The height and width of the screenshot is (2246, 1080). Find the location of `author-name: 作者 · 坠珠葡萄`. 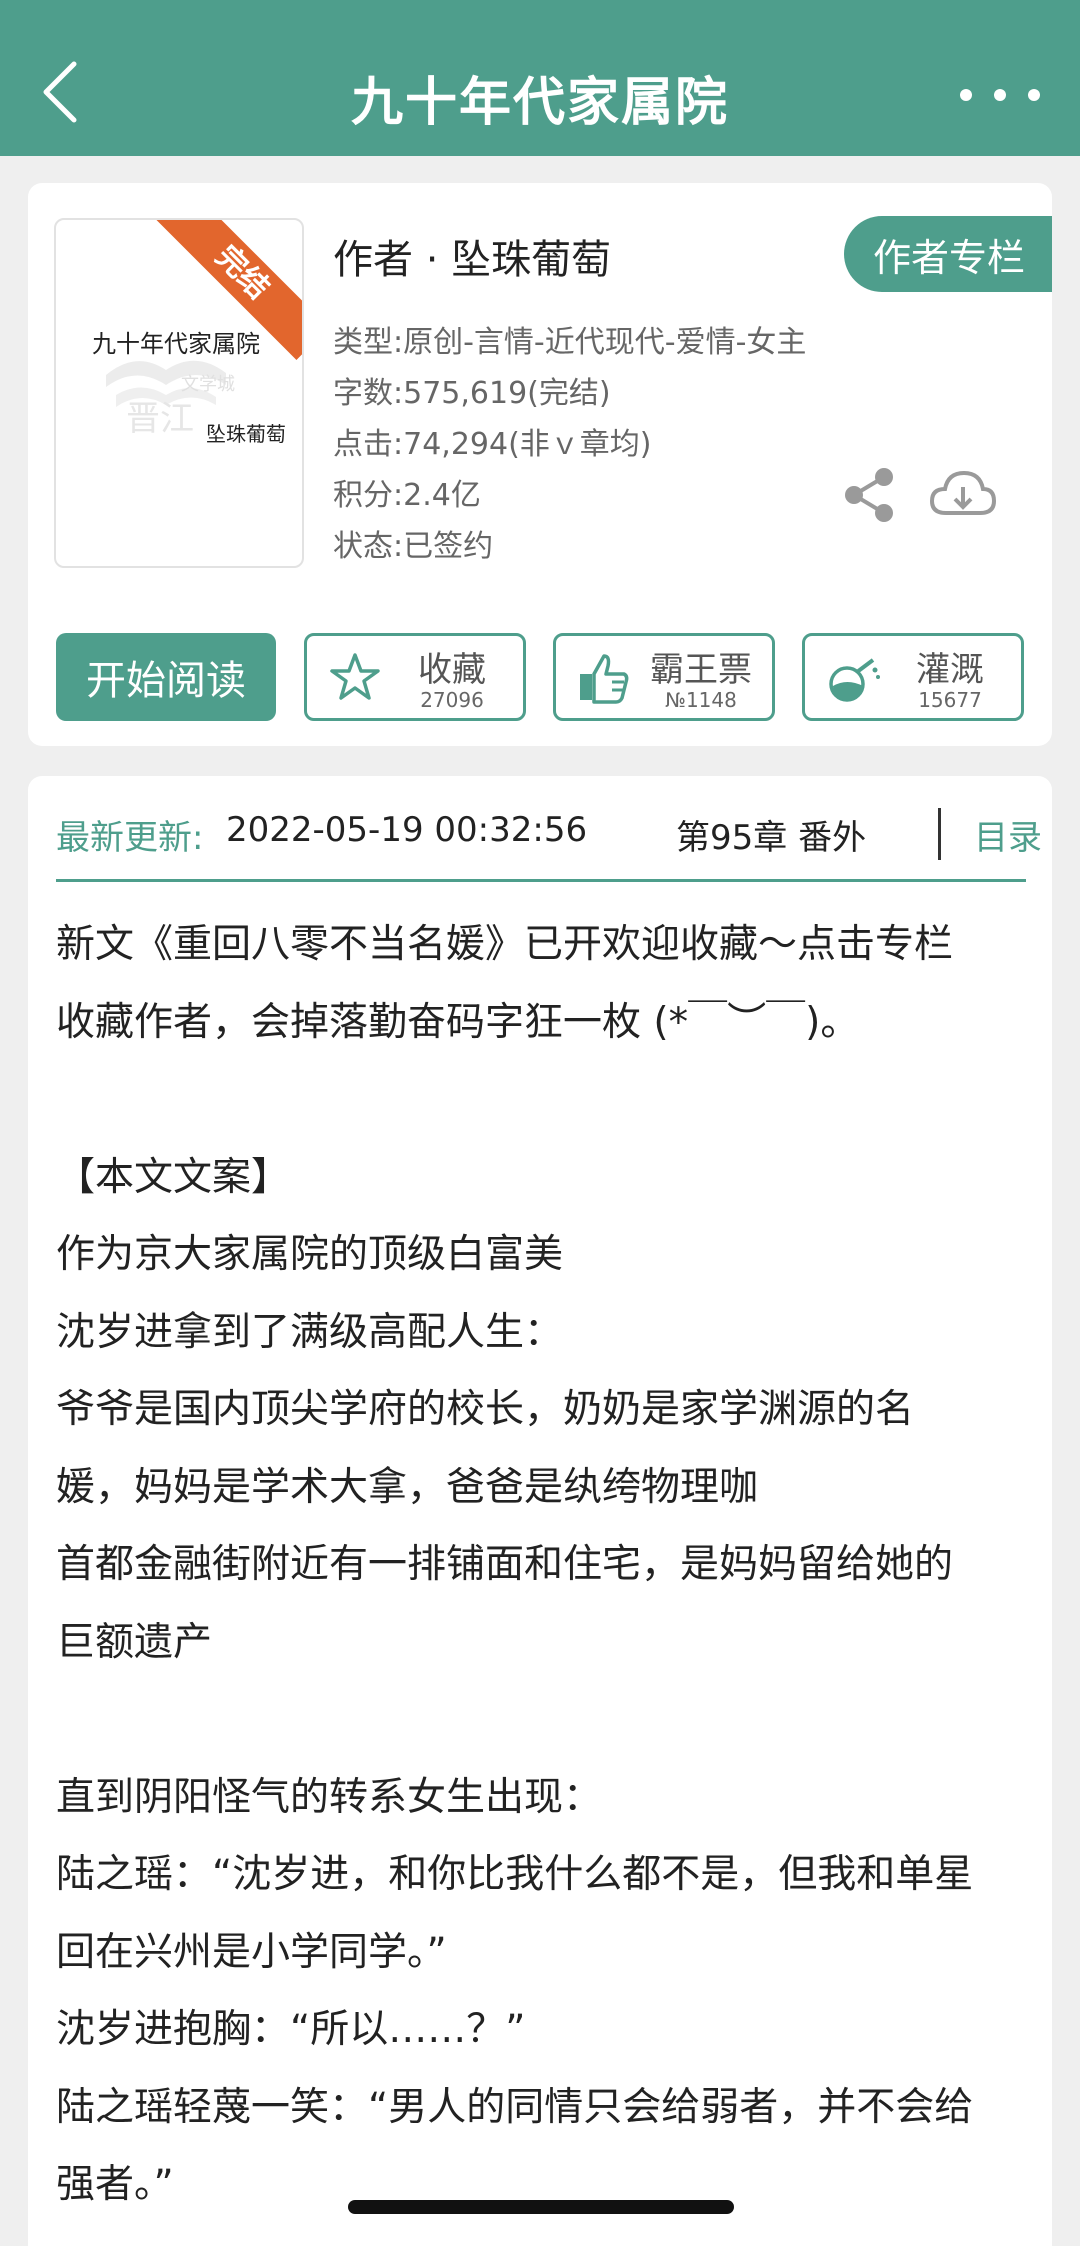

author-name: 作者 · 坠珠葡萄 is located at coordinates (472, 256).